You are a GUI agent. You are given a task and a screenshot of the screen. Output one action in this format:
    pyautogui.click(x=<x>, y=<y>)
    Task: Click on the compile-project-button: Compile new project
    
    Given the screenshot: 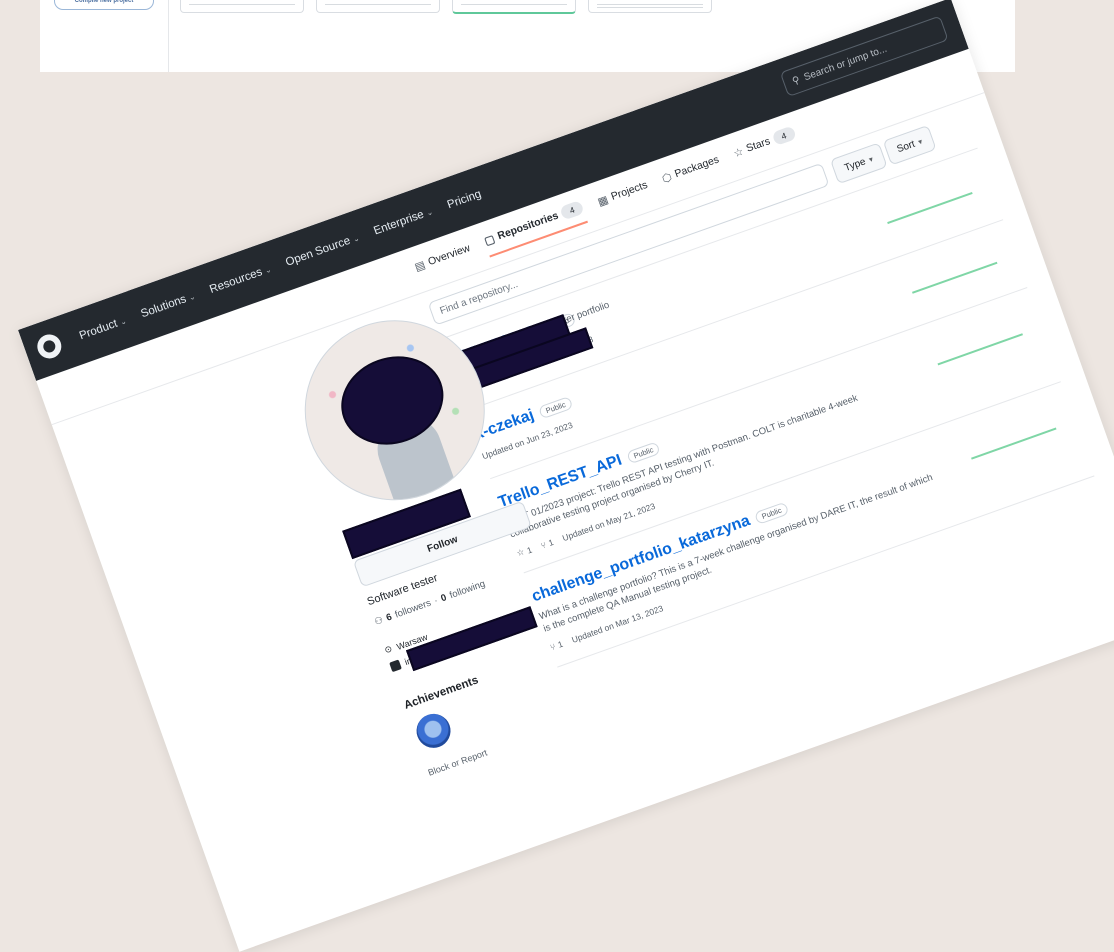 What is the action you would take?
    pyautogui.click(x=104, y=5)
    